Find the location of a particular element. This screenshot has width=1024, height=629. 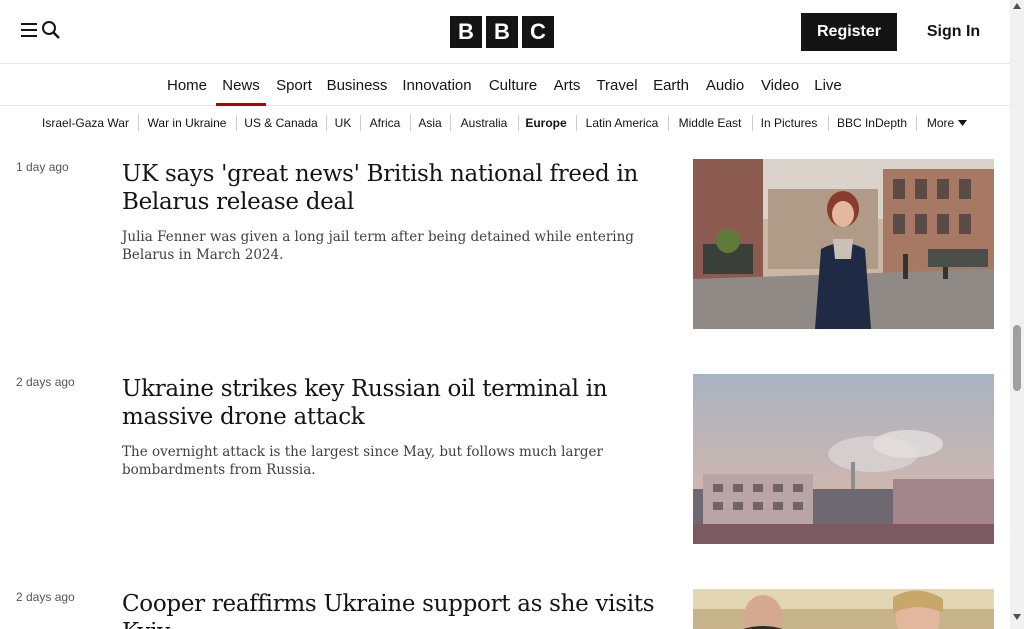

subnav-more-label: More is located at coordinates (940, 123).